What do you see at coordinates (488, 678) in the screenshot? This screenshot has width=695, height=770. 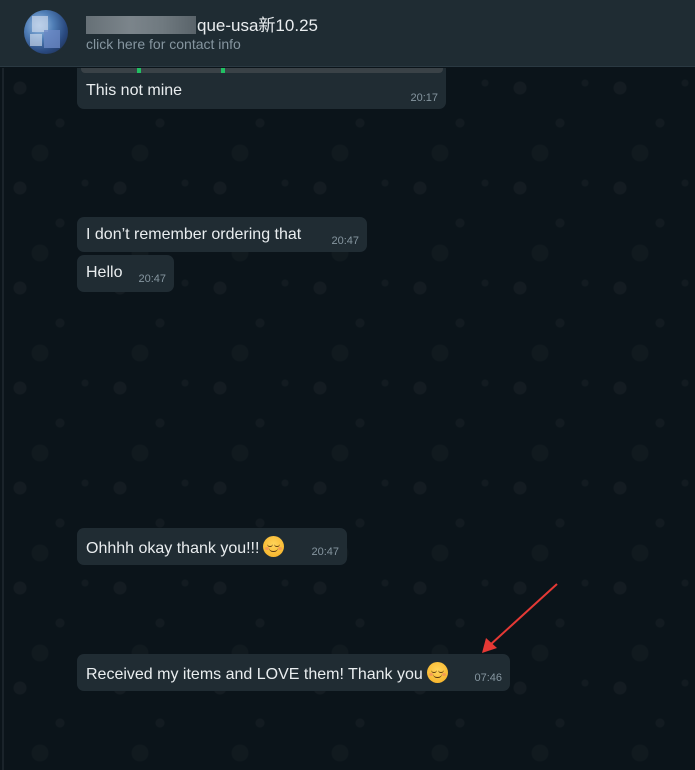 I see `message-time: 07:46` at bounding box center [488, 678].